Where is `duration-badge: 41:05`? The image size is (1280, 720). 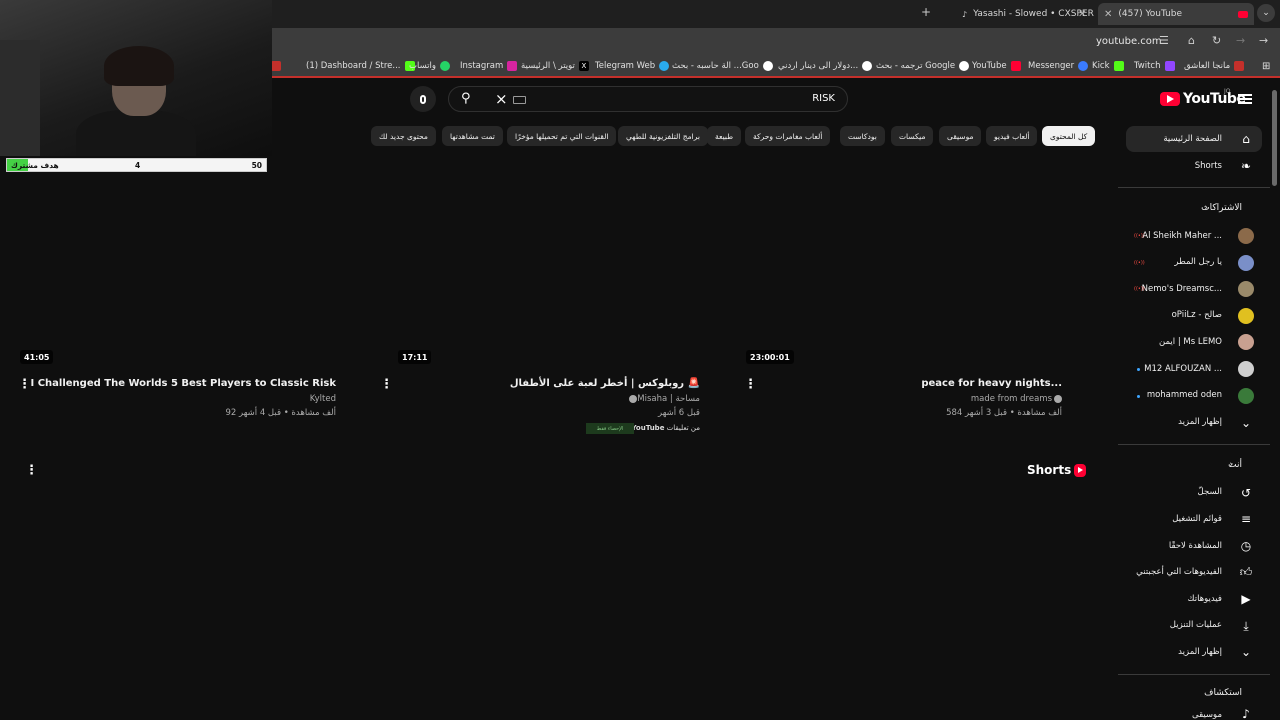 duration-badge: 41:05 is located at coordinates (37, 357).